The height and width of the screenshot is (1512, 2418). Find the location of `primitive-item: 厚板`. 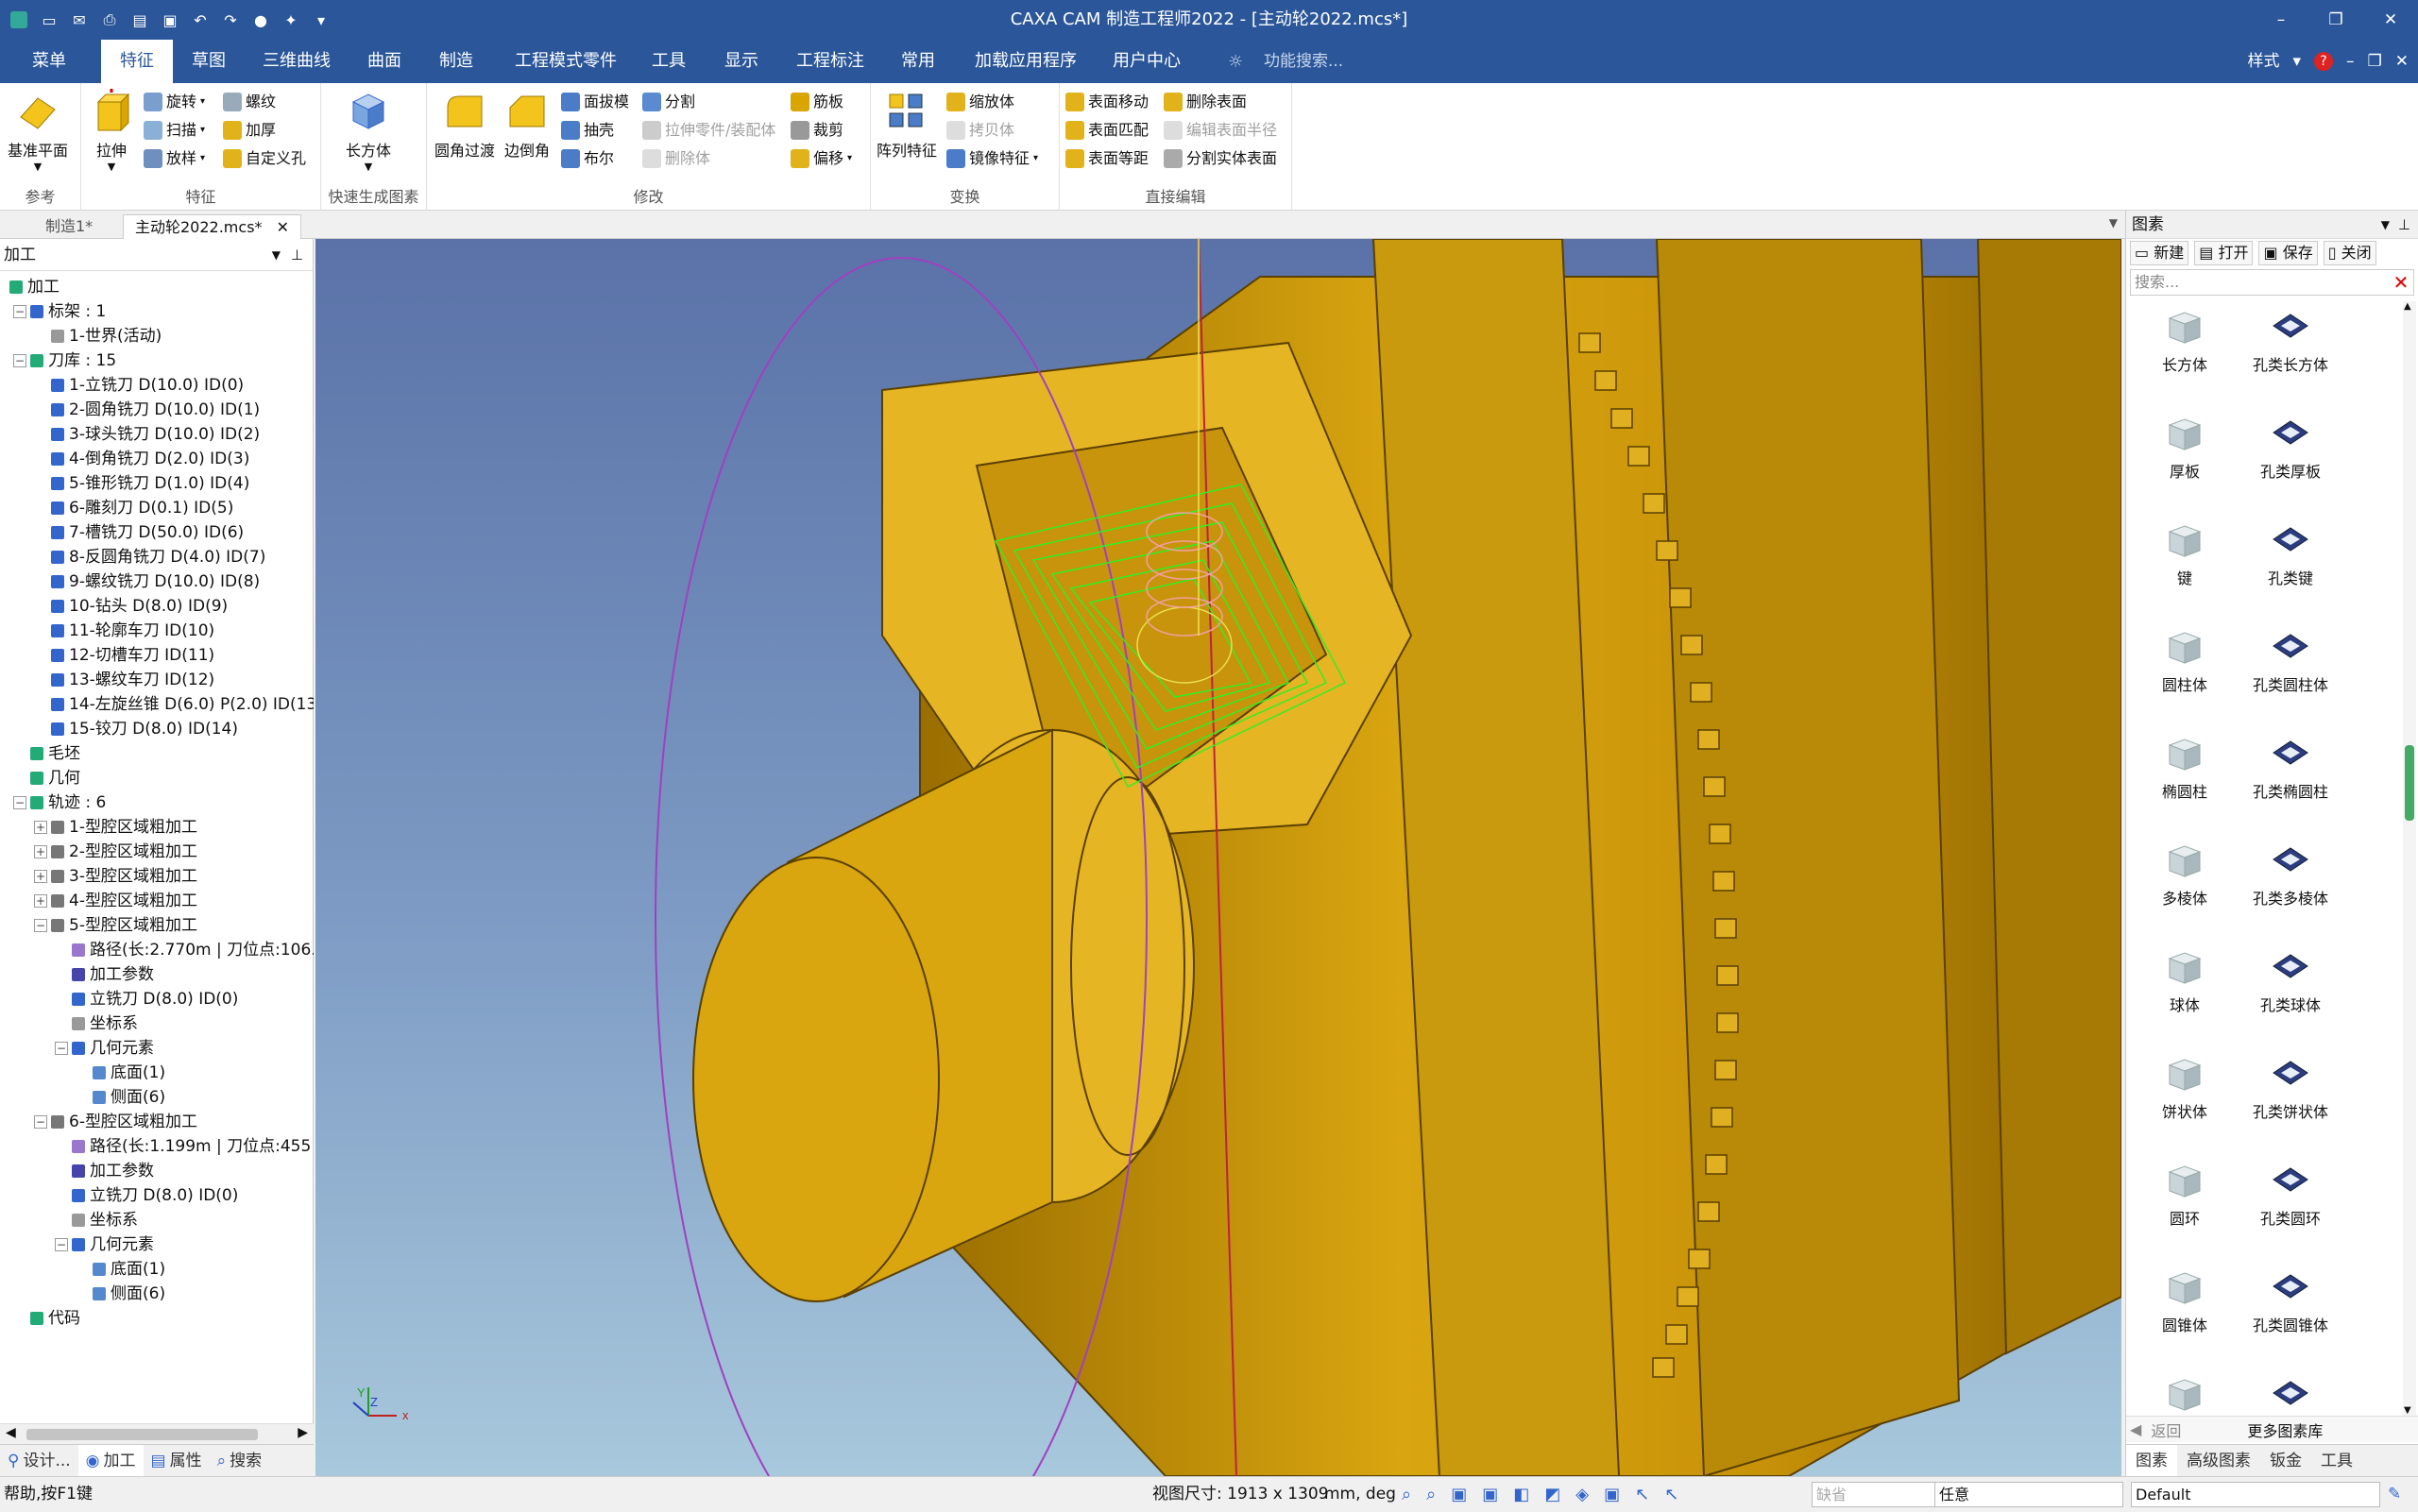

primitive-item: 厚板 is located at coordinates (2184, 449).